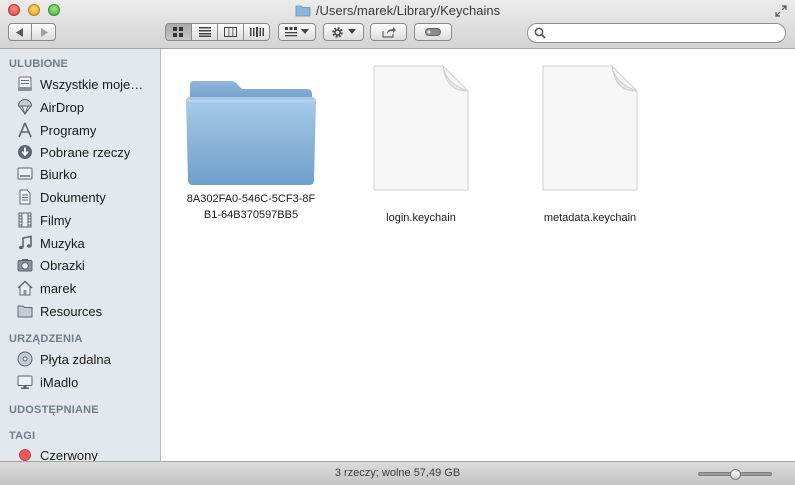 The height and width of the screenshot is (485, 795). Describe the element at coordinates (421, 218) in the screenshot. I see `file-name-line: login.keychain` at that location.